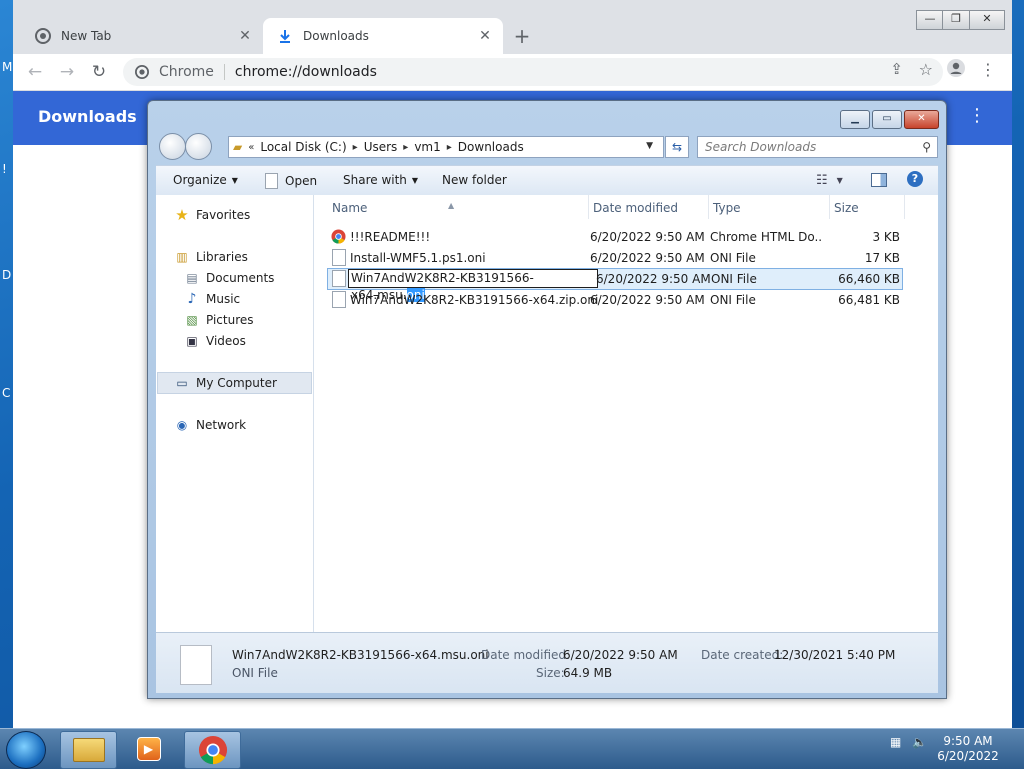 This screenshot has width=1024, height=769. Describe the element at coordinates (418, 258) in the screenshot. I see `file-name: Install-WMF5.1.ps1.oni` at that location.